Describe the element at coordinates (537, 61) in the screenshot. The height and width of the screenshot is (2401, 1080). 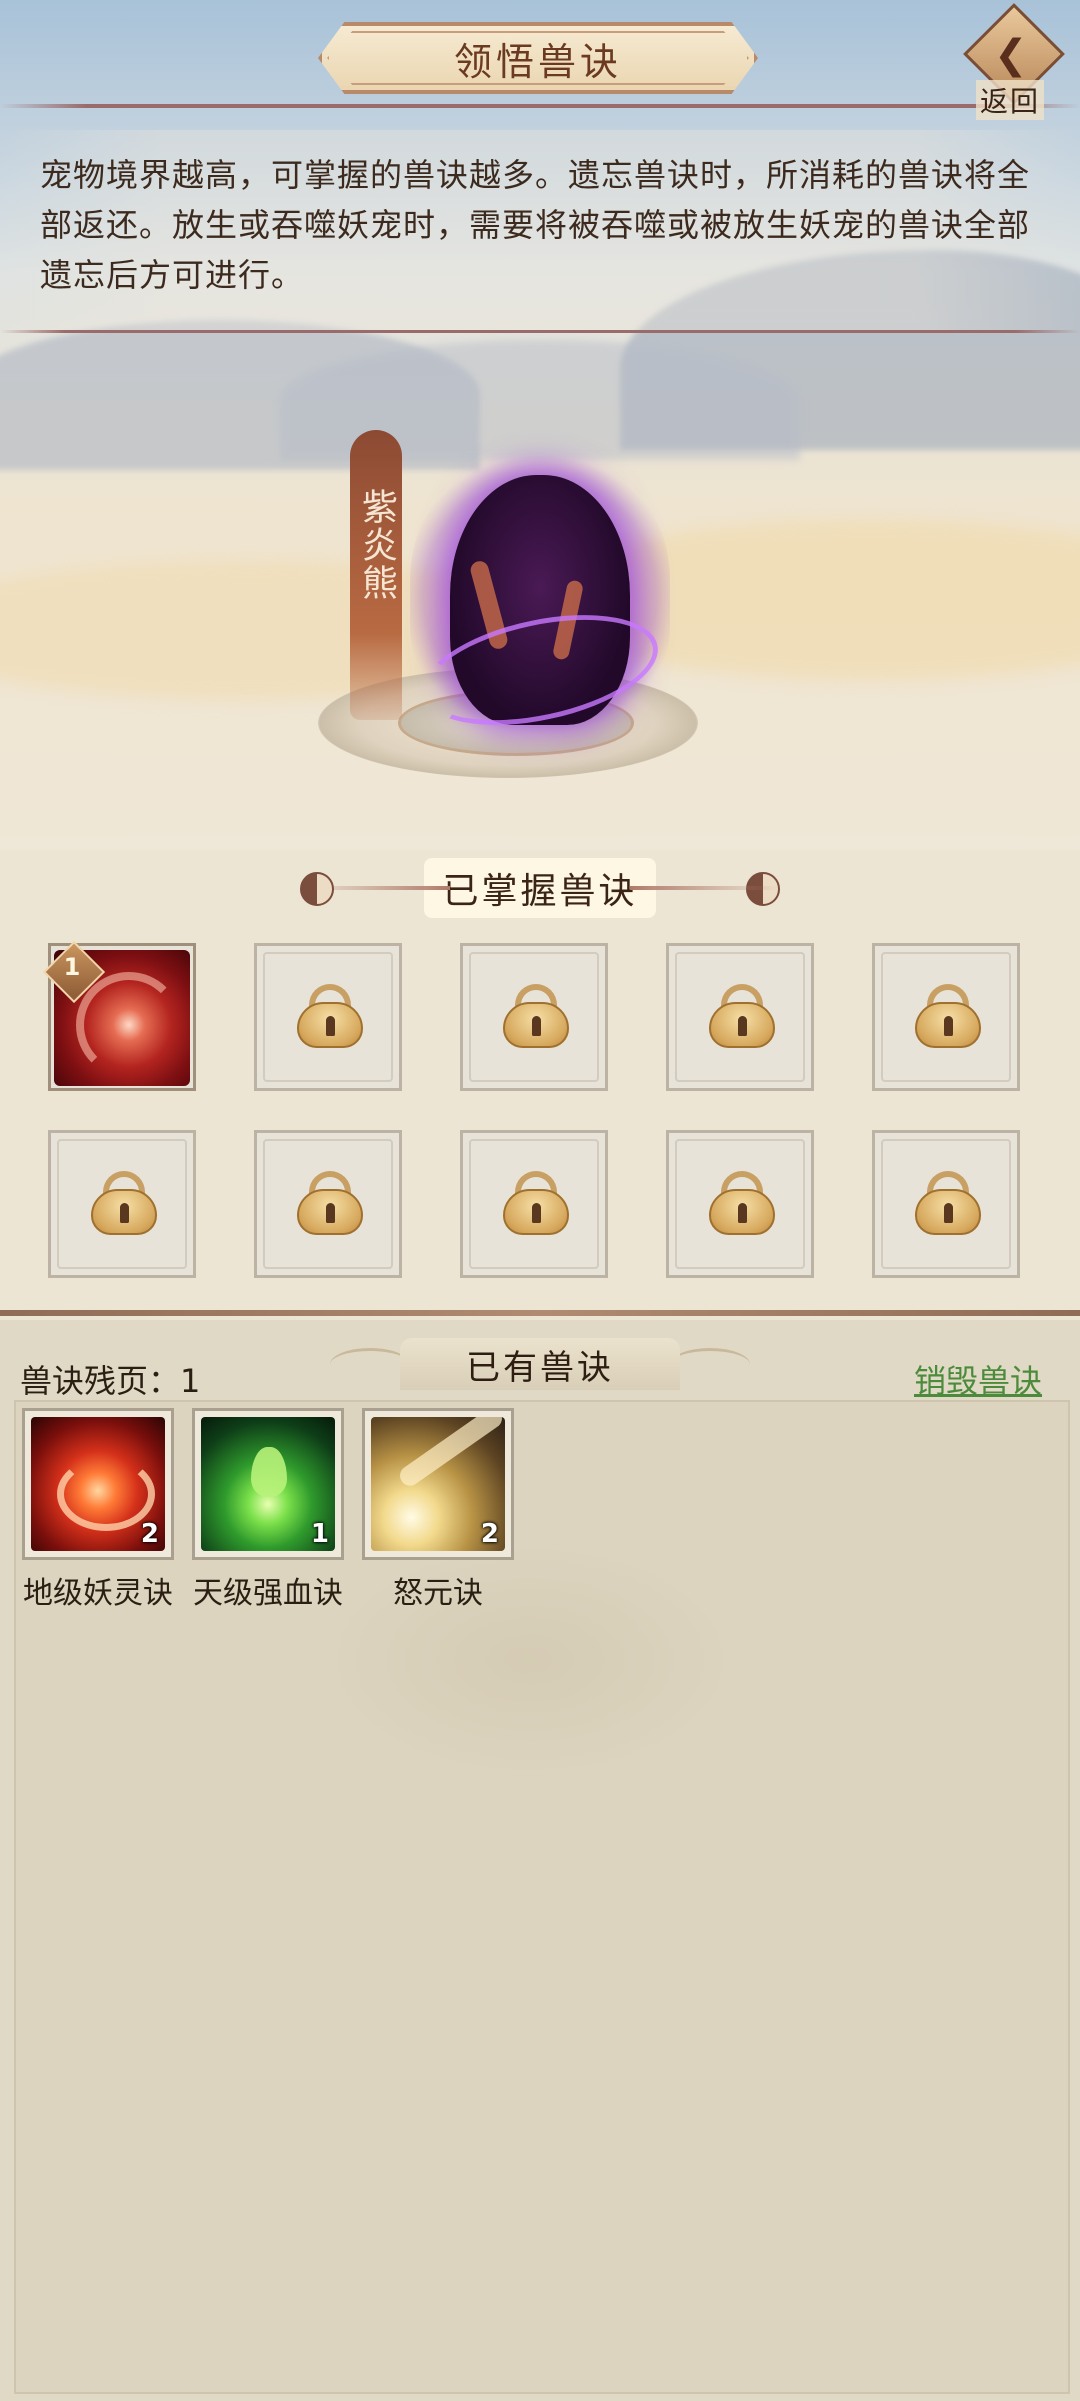
I see `page-title: 领悟兽诀` at that location.